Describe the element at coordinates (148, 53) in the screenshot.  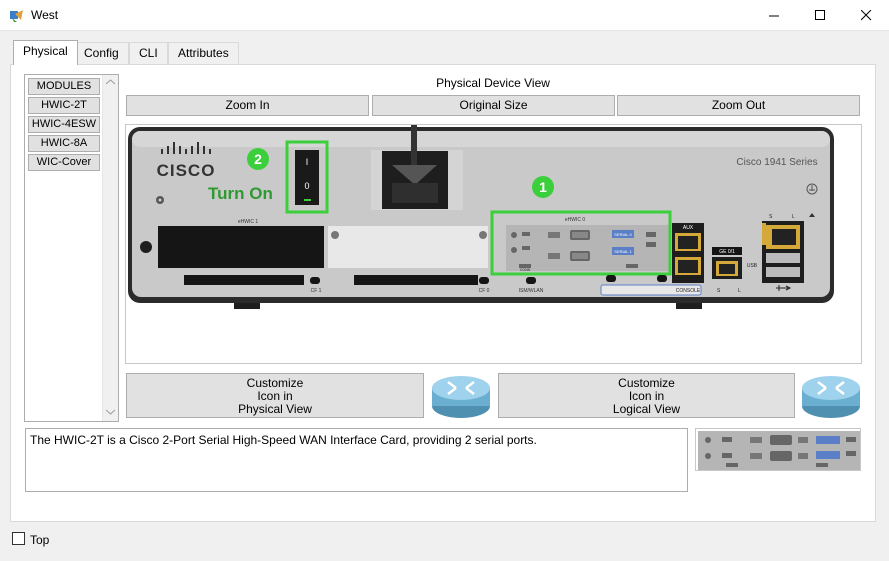
I see `tab-cli: CLI` at that location.